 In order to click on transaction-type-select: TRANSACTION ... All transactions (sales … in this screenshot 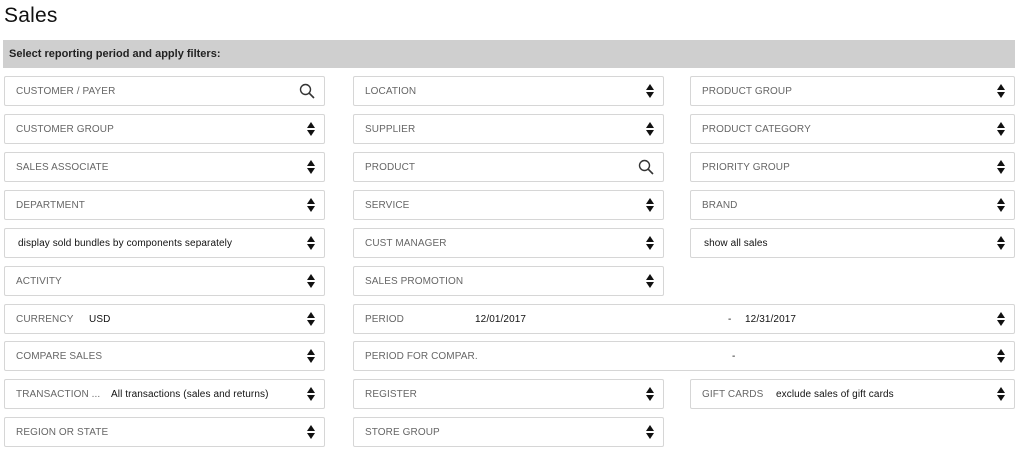, I will do `click(164, 394)`.